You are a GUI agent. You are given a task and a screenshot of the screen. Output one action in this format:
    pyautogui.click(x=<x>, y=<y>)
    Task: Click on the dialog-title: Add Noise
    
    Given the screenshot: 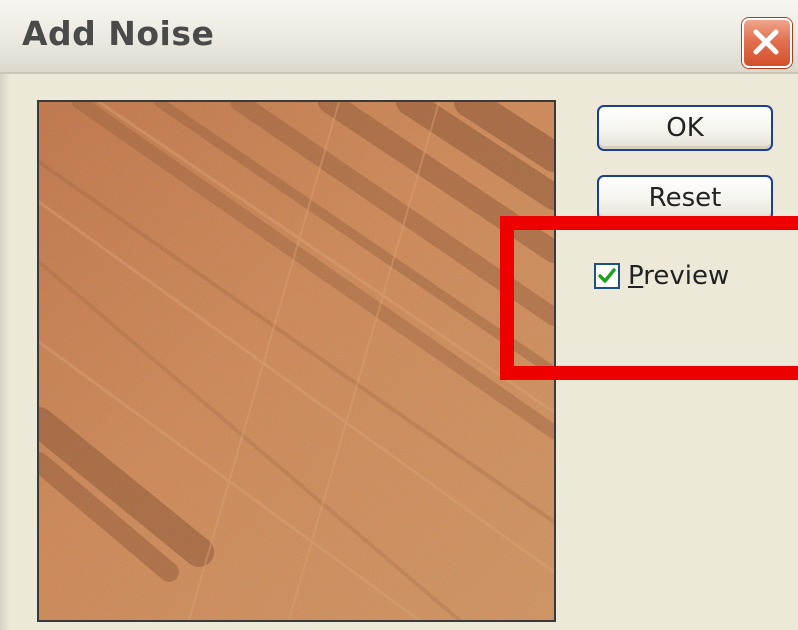 What is the action you would take?
    pyautogui.click(x=118, y=33)
    